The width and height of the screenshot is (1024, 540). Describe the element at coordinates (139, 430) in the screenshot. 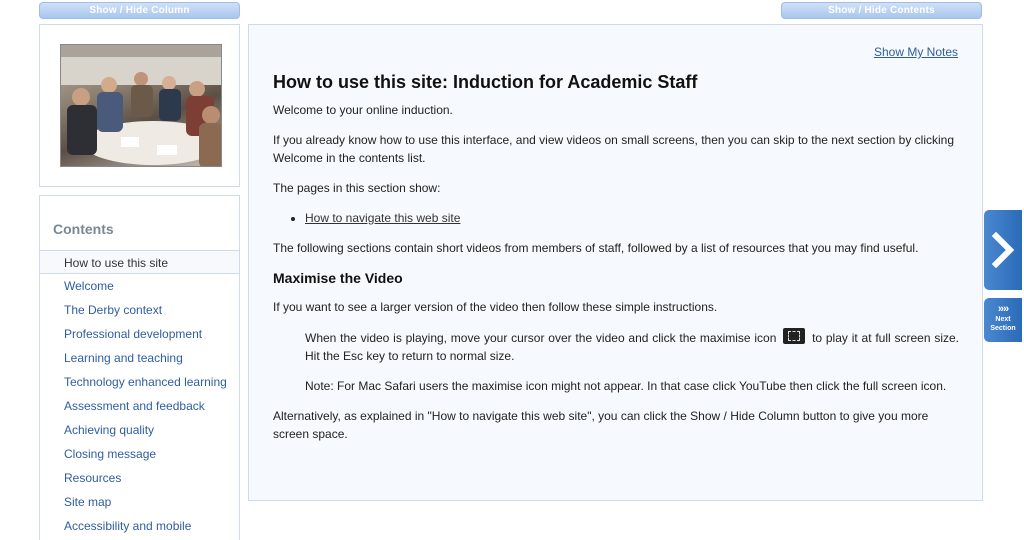

I see `contents-item-achieving-quality: Achieving quality` at that location.